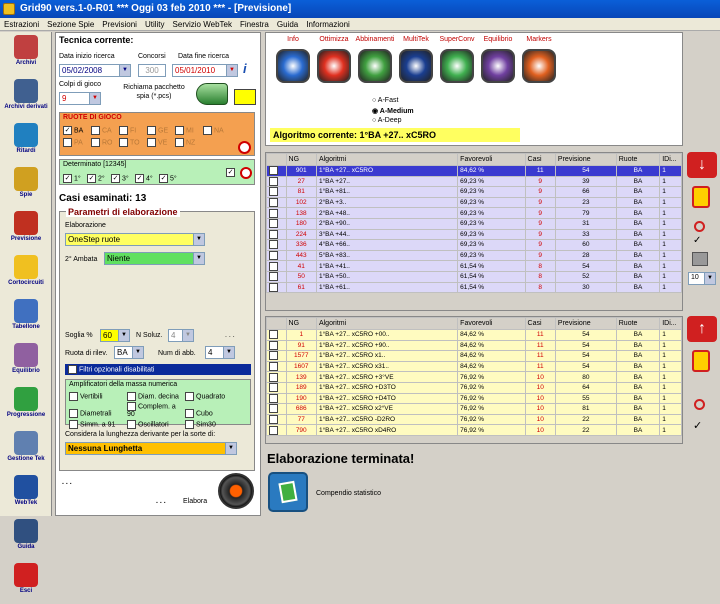  What do you see at coordinates (701, 361) in the screenshot?
I see `trash-icon` at bounding box center [701, 361].